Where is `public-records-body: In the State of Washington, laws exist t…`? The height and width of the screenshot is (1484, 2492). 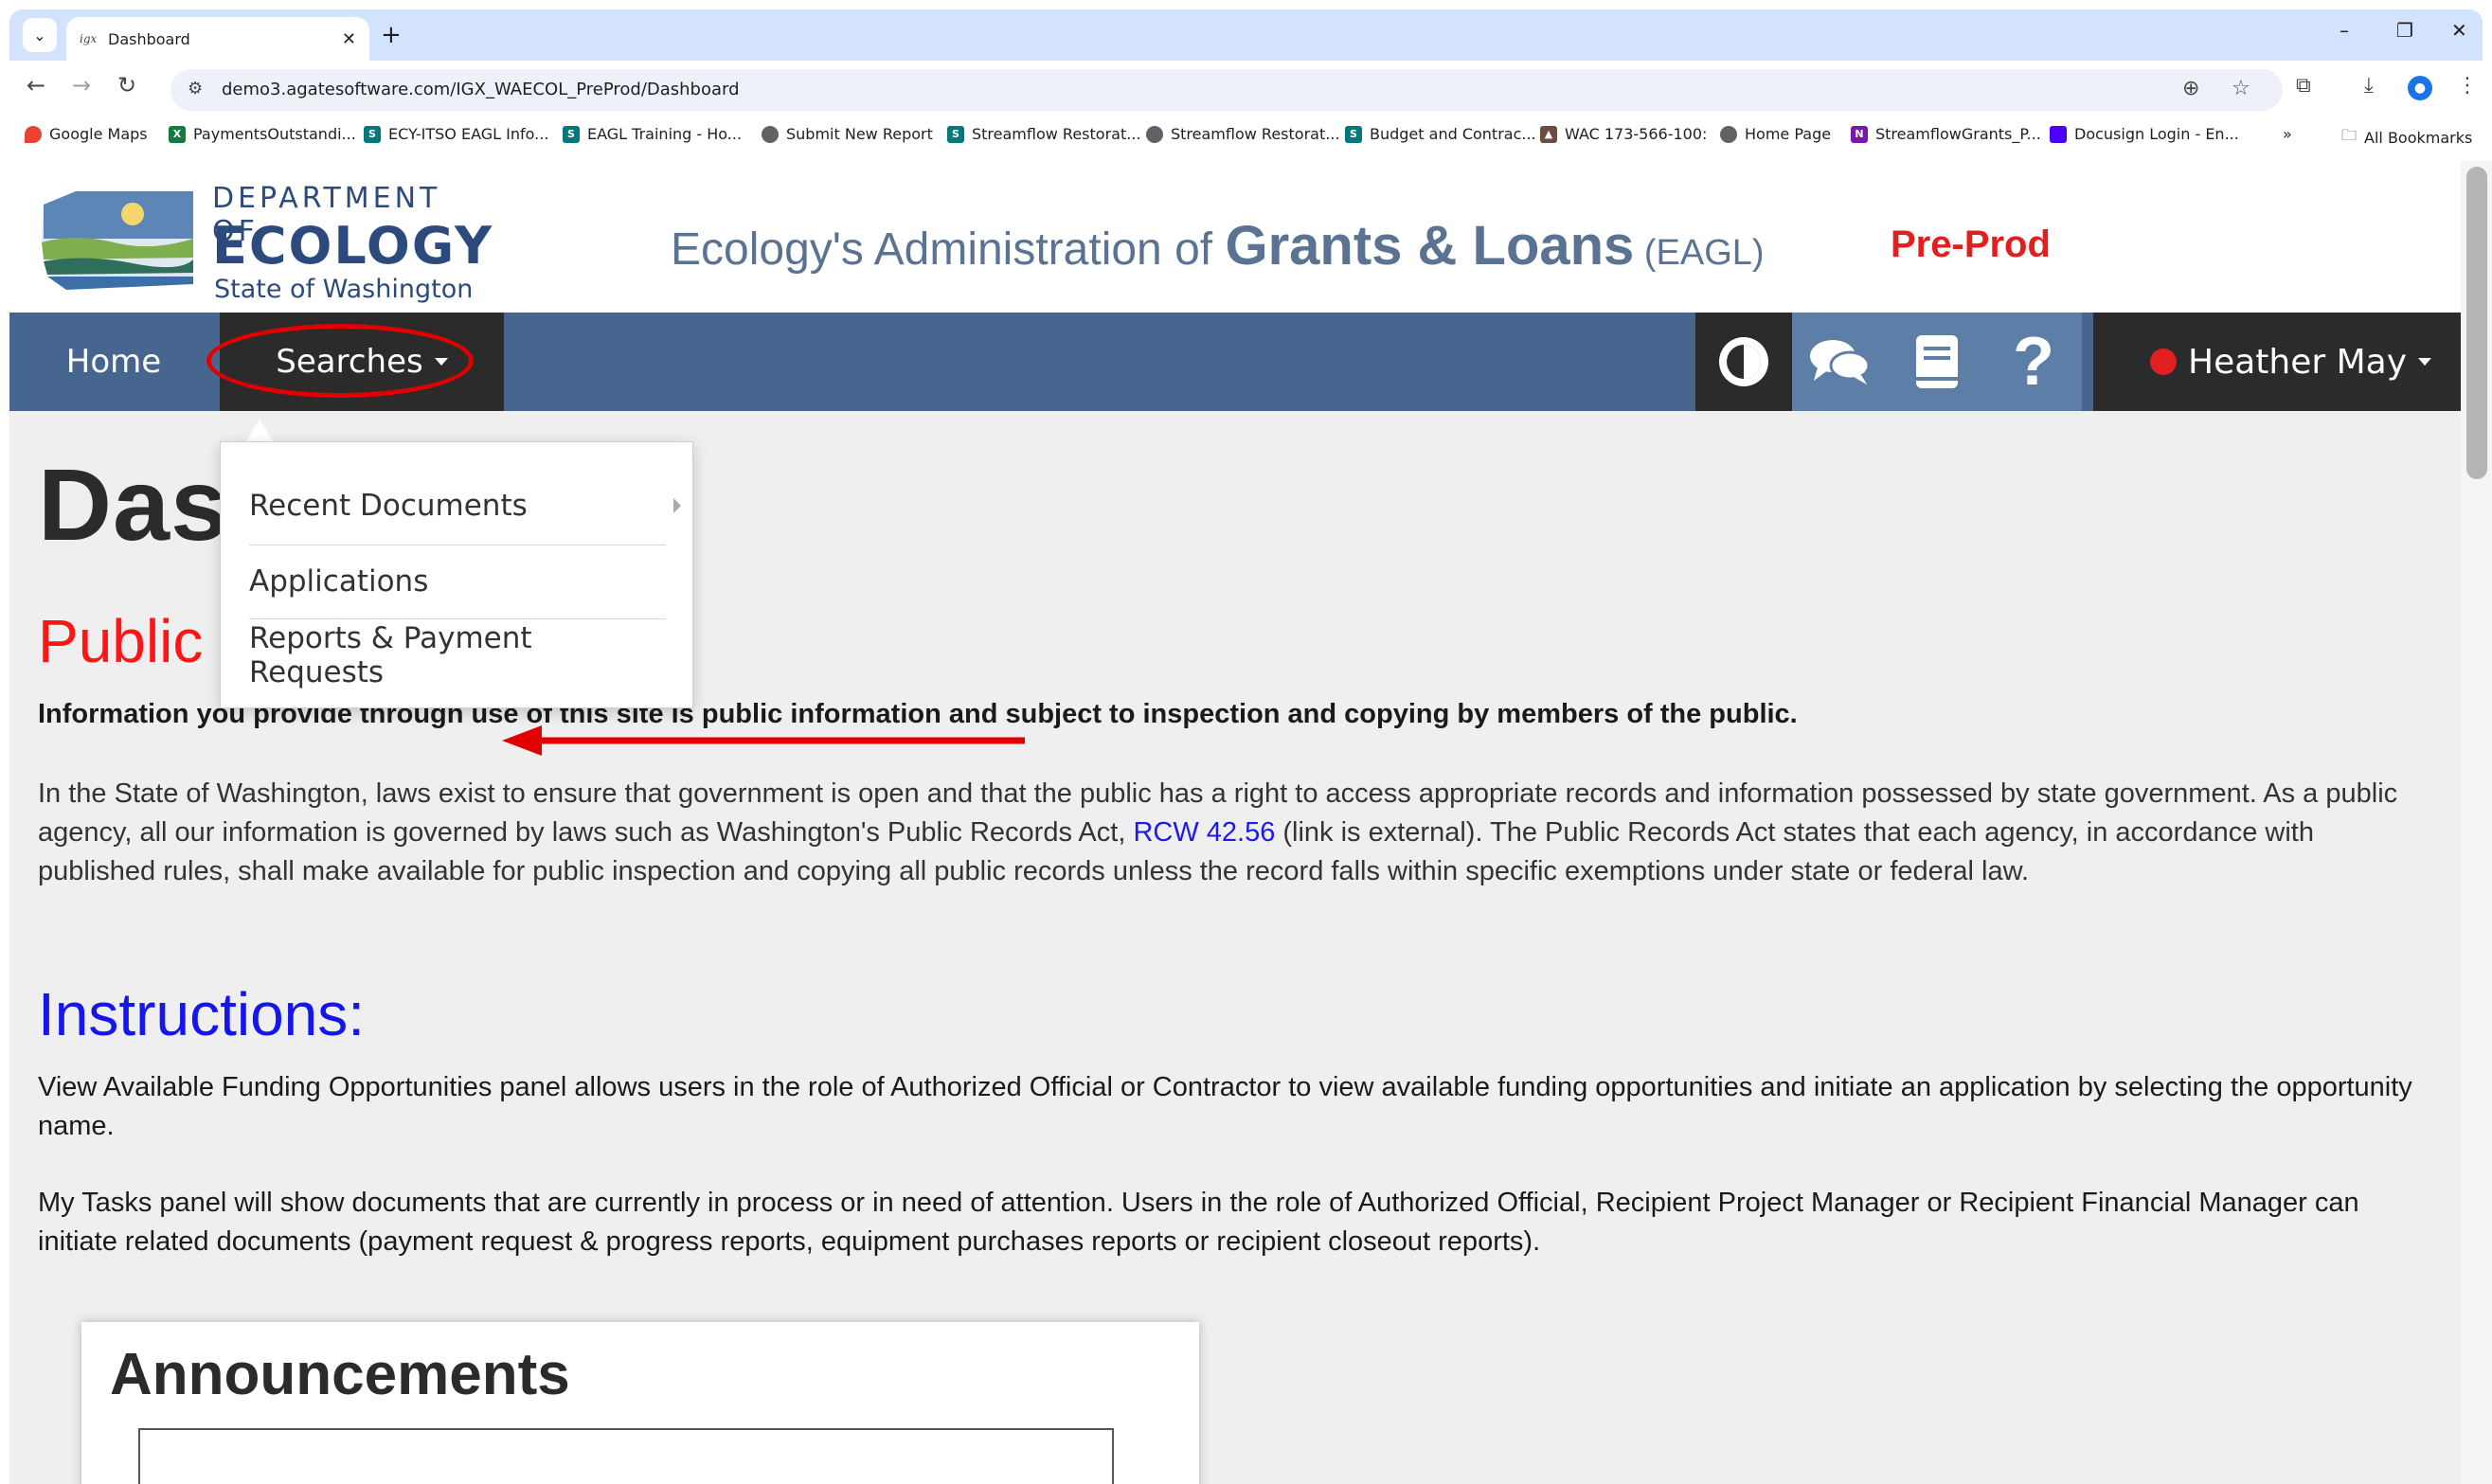
public-records-body: In the State of Washington, laws exist t… is located at coordinates (1236, 833).